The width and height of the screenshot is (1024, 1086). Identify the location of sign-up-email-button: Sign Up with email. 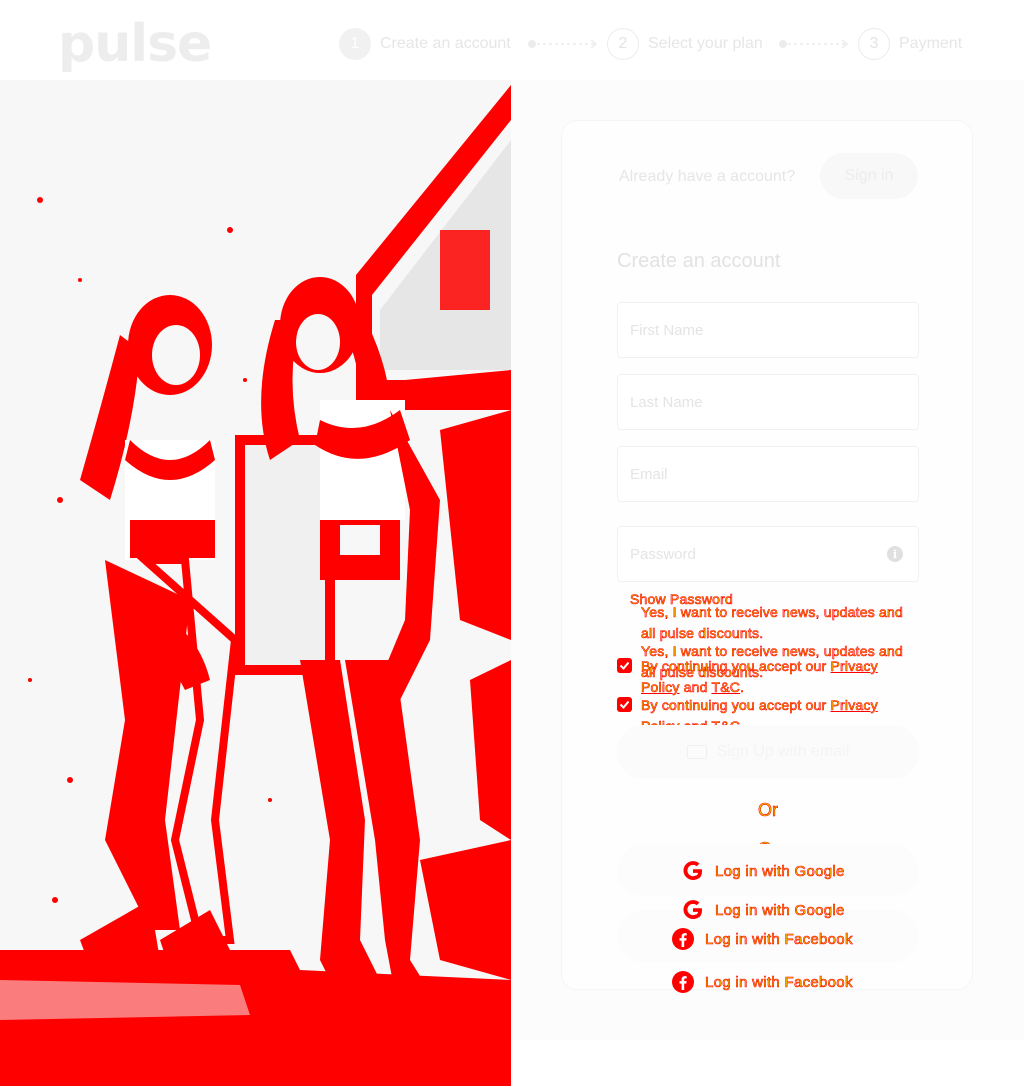
(768, 752).